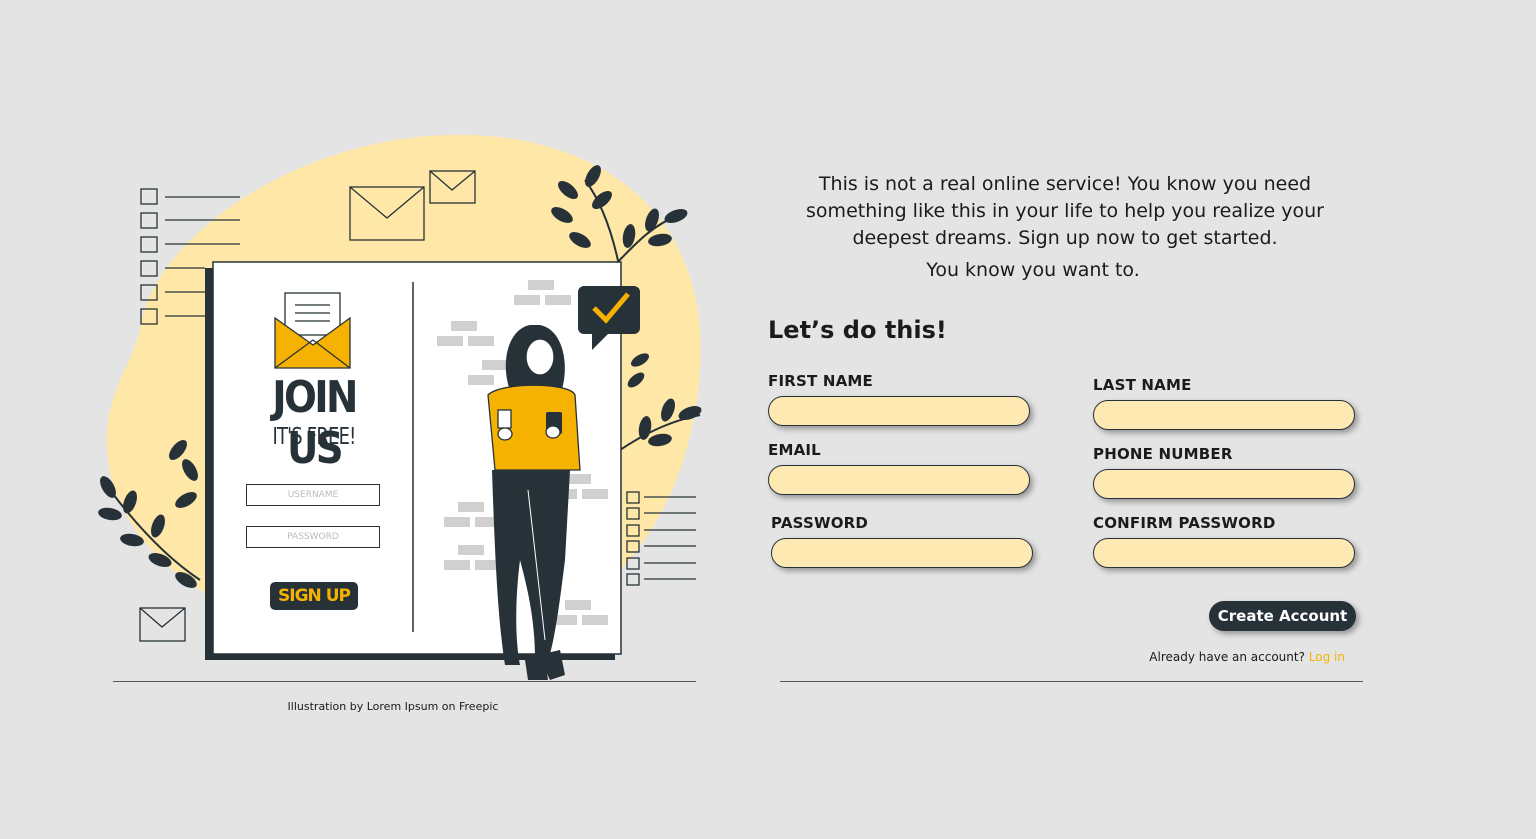 The height and width of the screenshot is (839, 1536). Describe the element at coordinates (313, 537) in the screenshot. I see `poster-password-field: PASSWORD` at that location.